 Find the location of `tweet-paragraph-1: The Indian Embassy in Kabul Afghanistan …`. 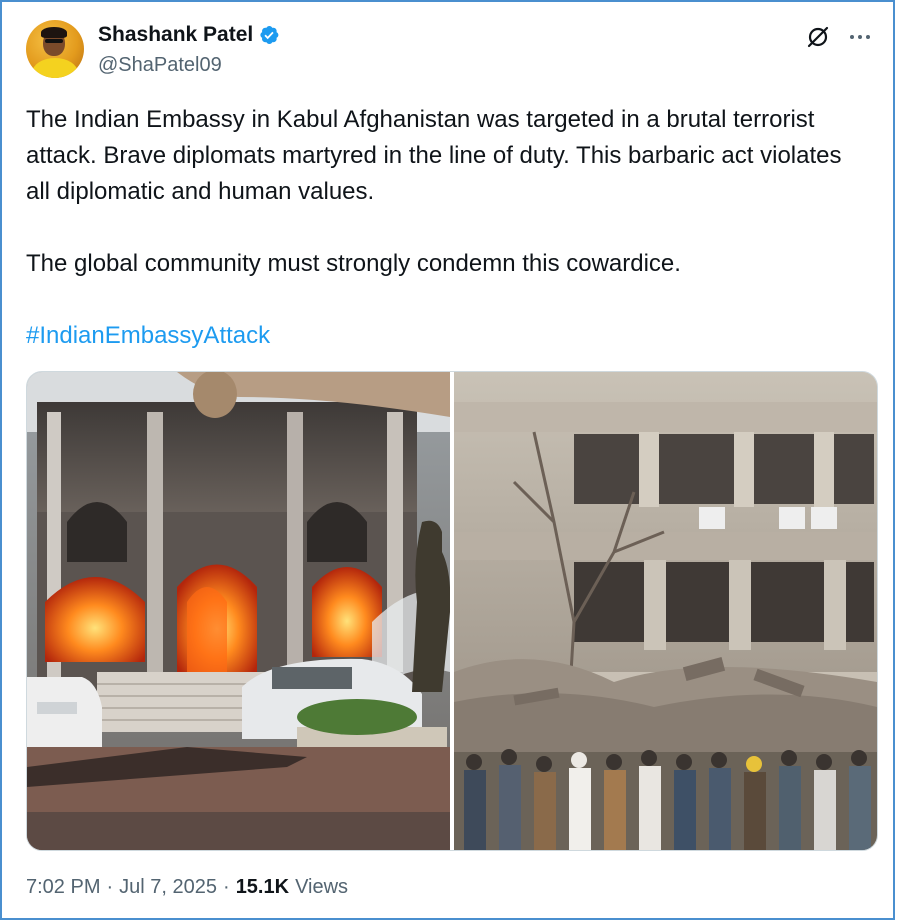

tweet-paragraph-1: The Indian Embassy in Kabul Afghanistan … is located at coordinates (434, 155).